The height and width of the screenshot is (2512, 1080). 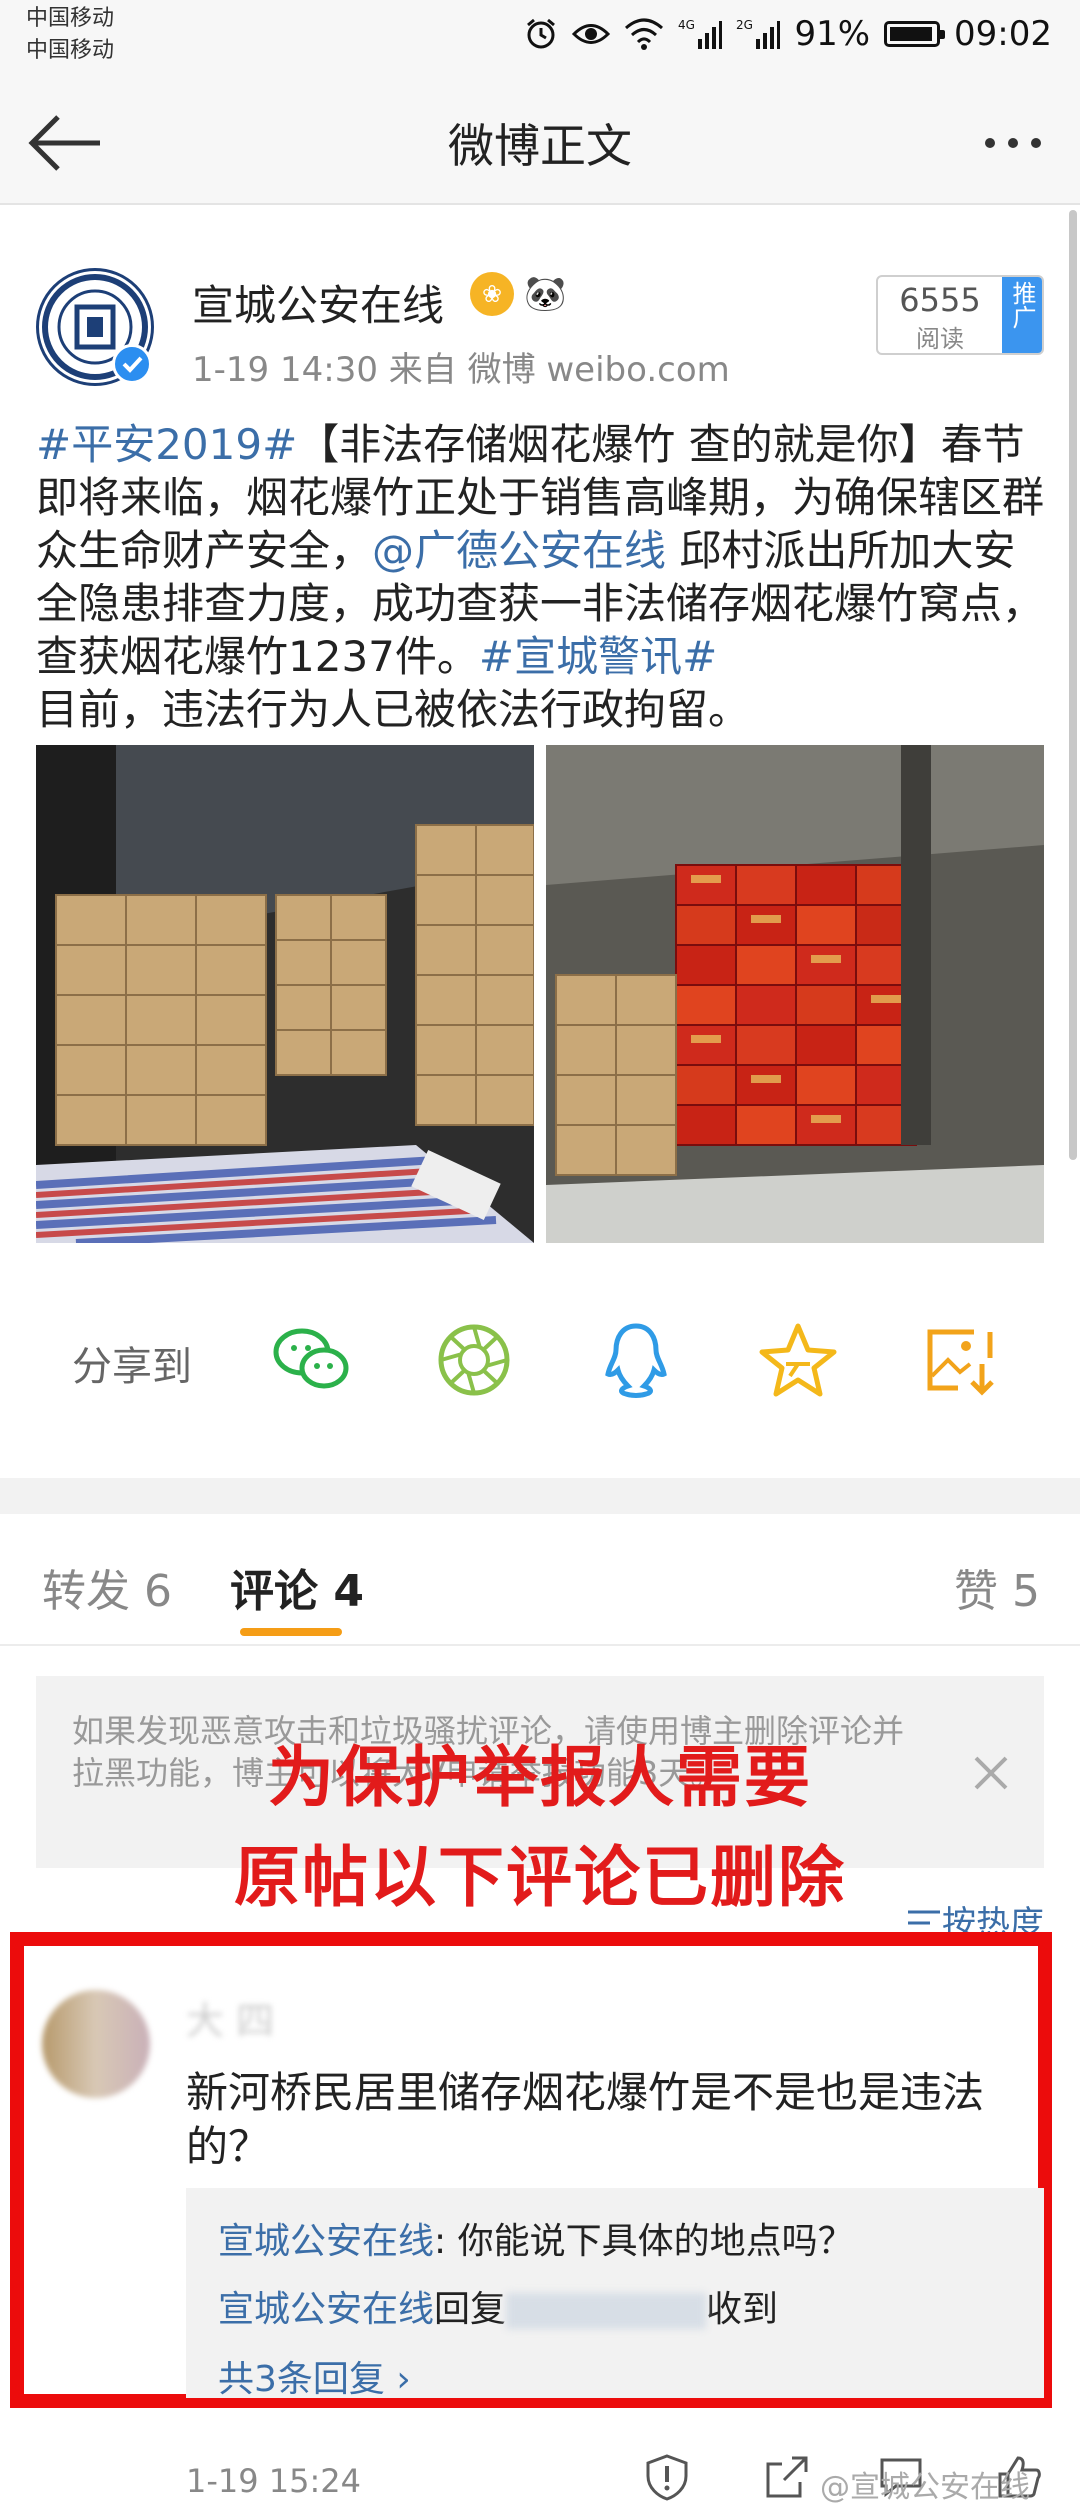 I want to click on read-label: 阅读, so click(x=940, y=339).